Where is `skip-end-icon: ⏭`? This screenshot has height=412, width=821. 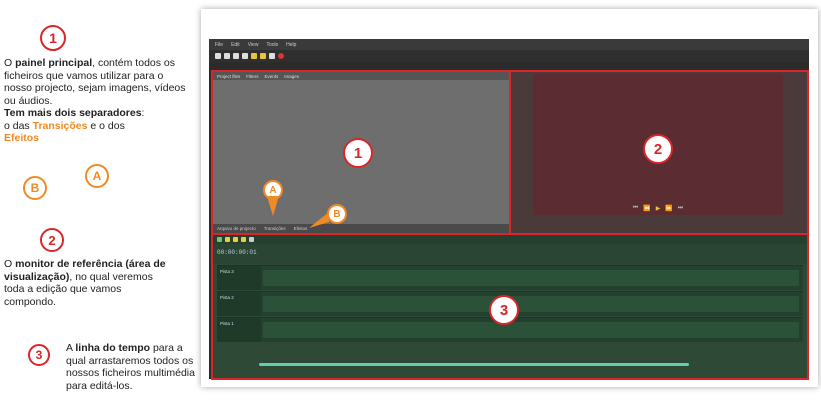
skip-end-icon: ⏭ is located at coordinates (680, 208).